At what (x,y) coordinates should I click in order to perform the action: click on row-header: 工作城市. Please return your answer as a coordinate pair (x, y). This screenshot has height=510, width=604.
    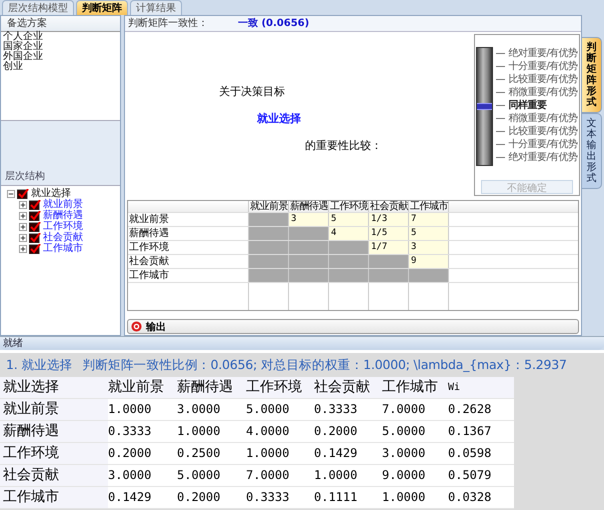
    Looking at the image, I should click on (54, 497).